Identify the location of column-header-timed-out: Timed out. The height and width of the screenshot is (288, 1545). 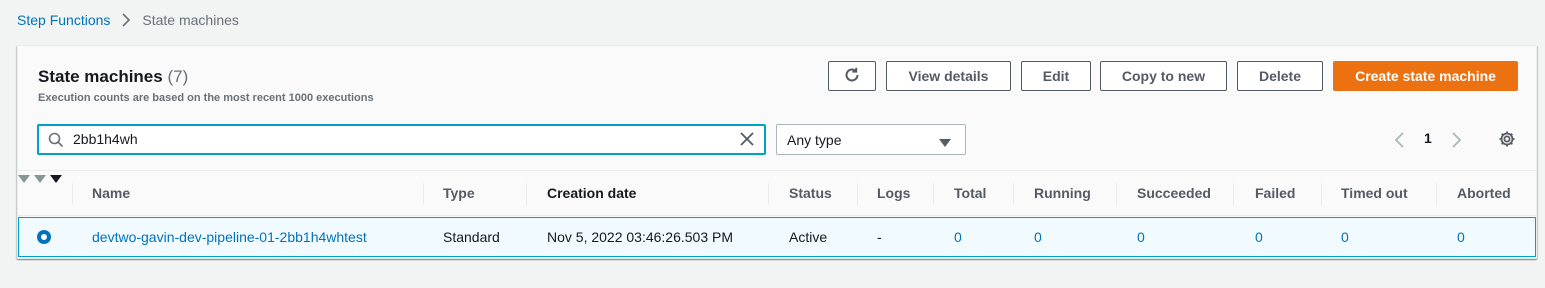
(1374, 193).